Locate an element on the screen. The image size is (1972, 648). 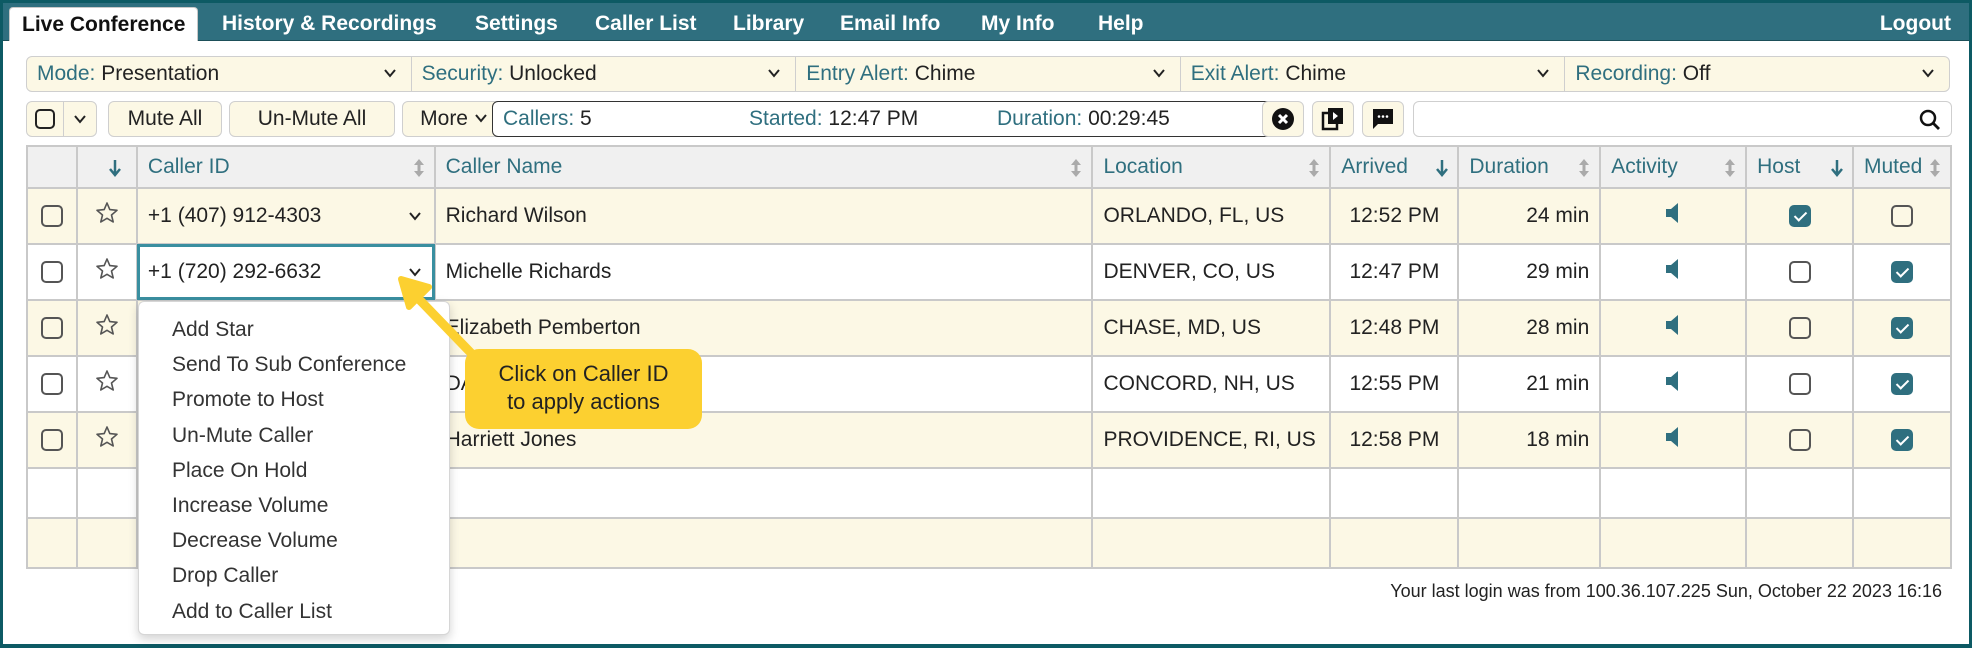
menu-item-add-star: Add Star is located at coordinates (294, 329).